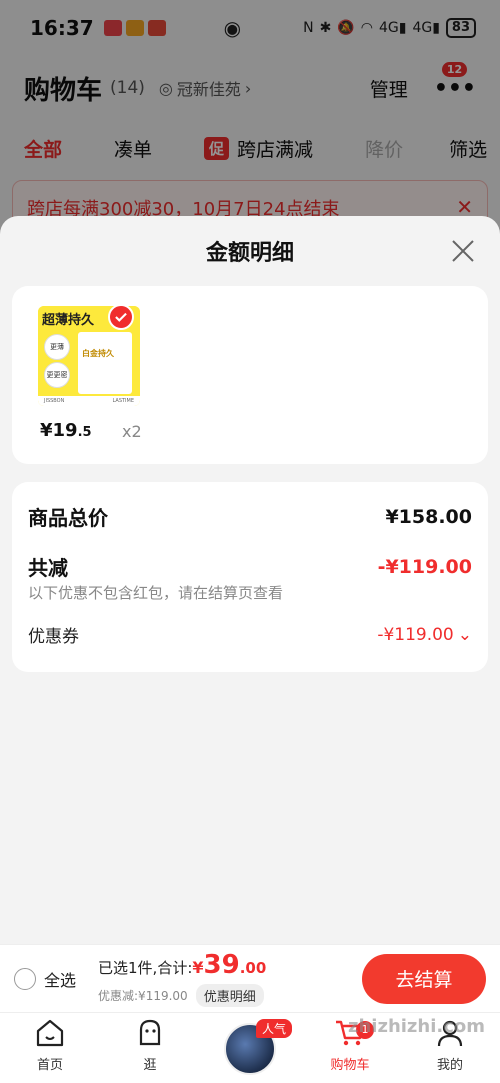  I want to click on thumb-badge: 更更密, so click(57, 375).